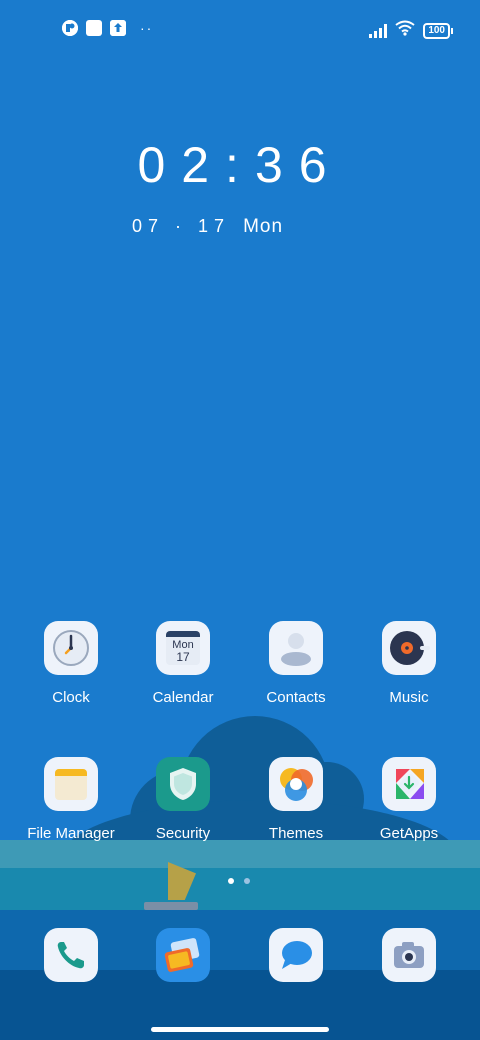 The height and width of the screenshot is (1040, 480). What do you see at coordinates (263, 226) in the screenshot?
I see `weekday-text: Mon` at bounding box center [263, 226].